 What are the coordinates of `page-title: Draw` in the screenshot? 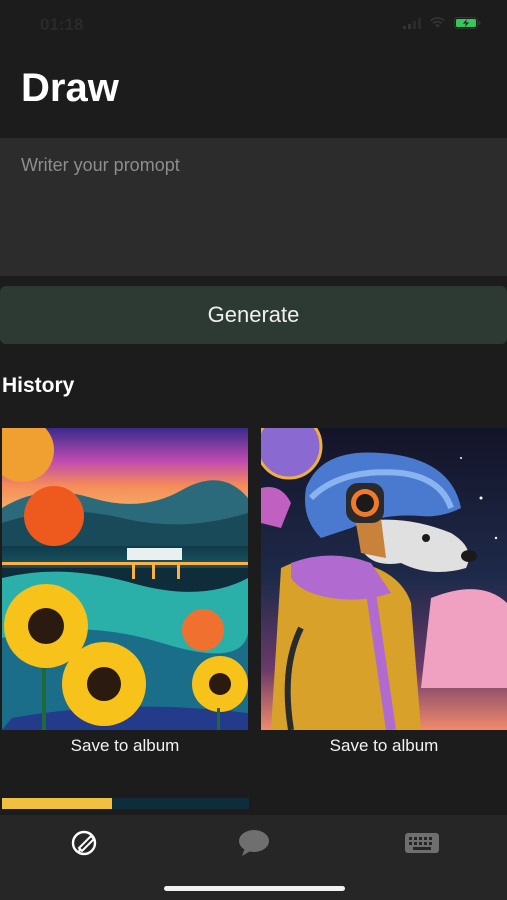 It's located at (70, 88).